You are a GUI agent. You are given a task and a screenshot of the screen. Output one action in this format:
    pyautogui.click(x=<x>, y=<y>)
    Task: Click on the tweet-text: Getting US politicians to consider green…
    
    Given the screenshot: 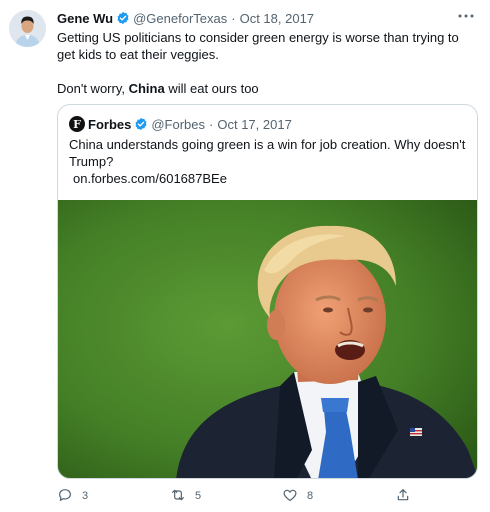 What is the action you would take?
    pyautogui.click(x=266, y=63)
    